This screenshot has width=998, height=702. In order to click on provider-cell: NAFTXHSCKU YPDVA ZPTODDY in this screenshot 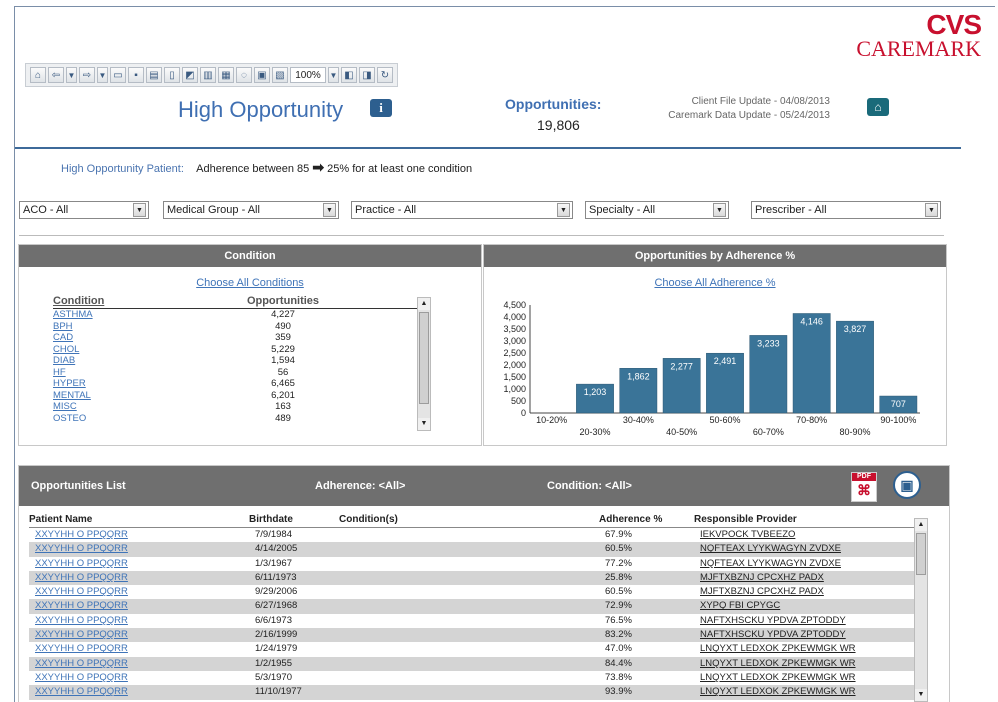, I will do `click(773, 620)`.